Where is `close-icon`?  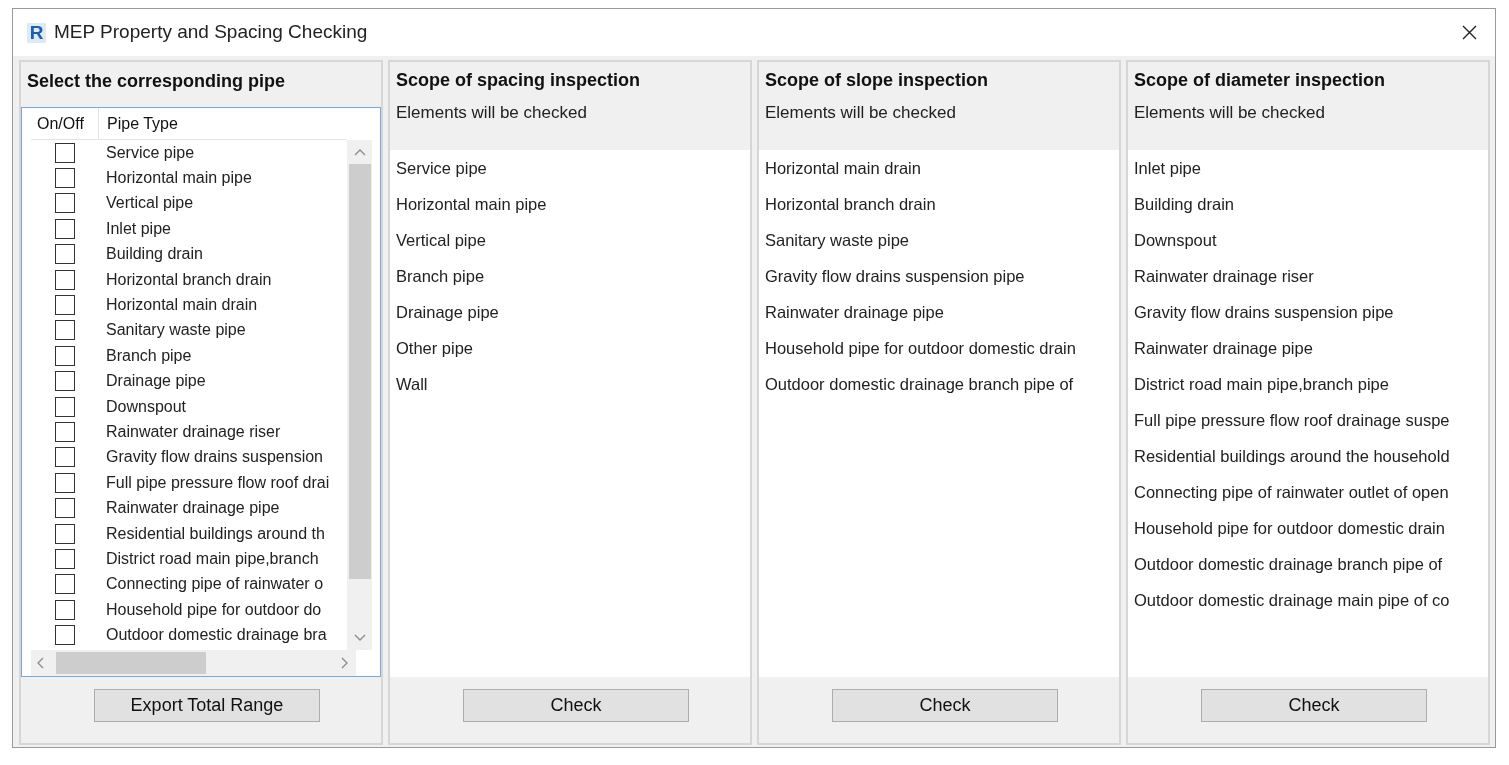 close-icon is located at coordinates (1469, 32).